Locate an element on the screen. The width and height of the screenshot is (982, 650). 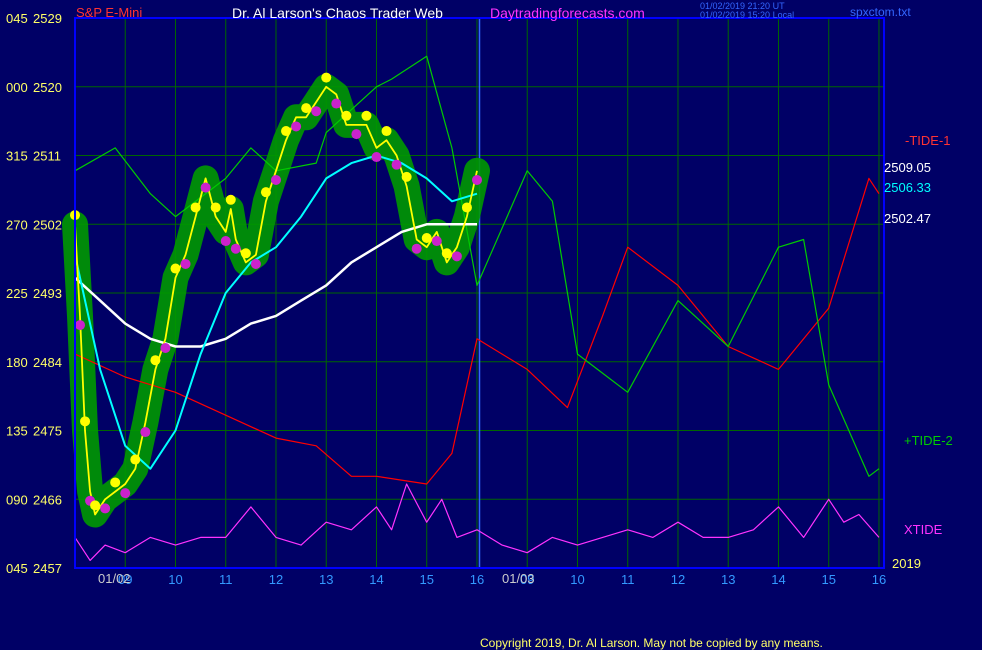
y-tick-left: 315 is located at coordinates (17, 156).